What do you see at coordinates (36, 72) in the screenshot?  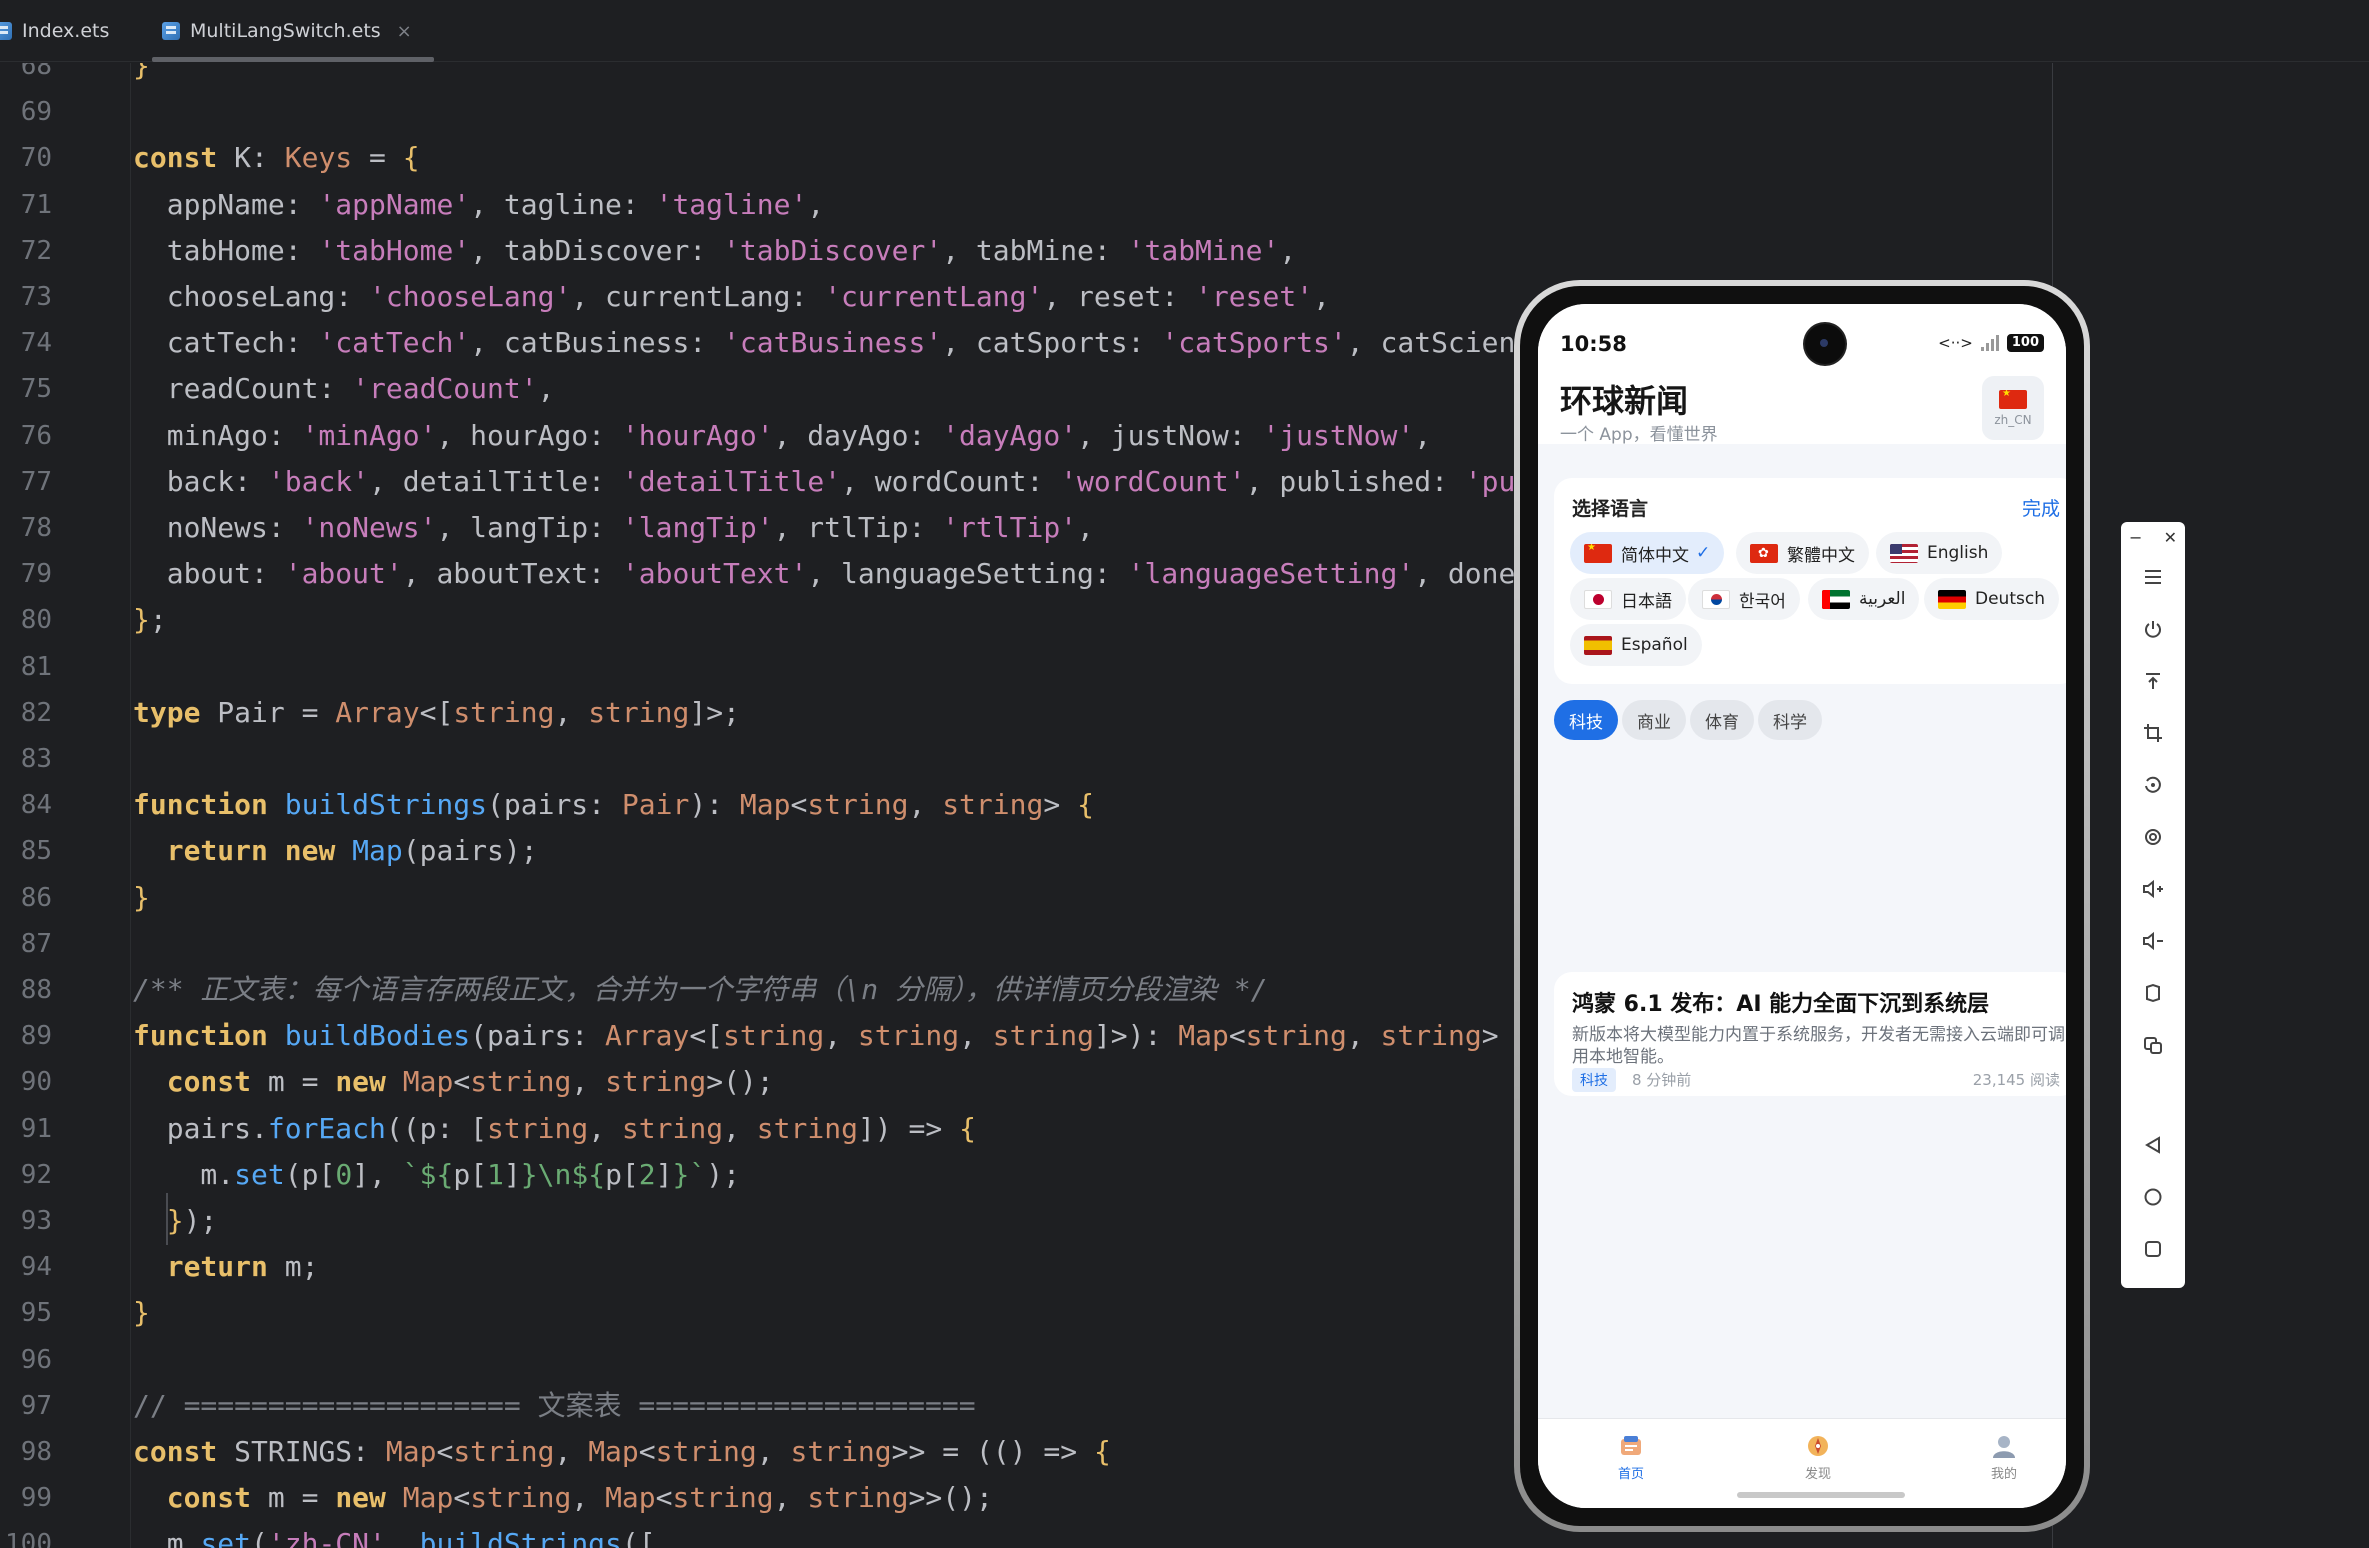 I see `line-number: 68` at bounding box center [36, 72].